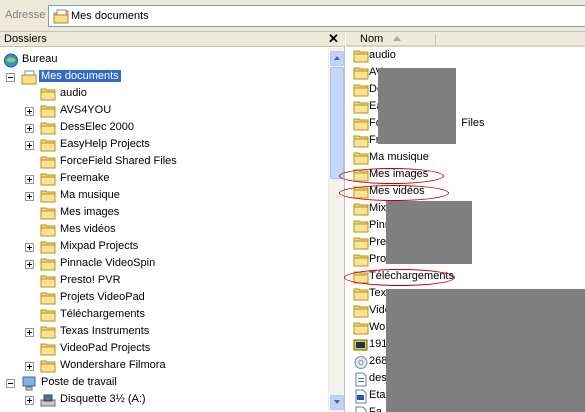 The width and height of the screenshot is (585, 412). What do you see at coordinates (465, 175) in the screenshot?
I see `list-item: Mes images` at bounding box center [465, 175].